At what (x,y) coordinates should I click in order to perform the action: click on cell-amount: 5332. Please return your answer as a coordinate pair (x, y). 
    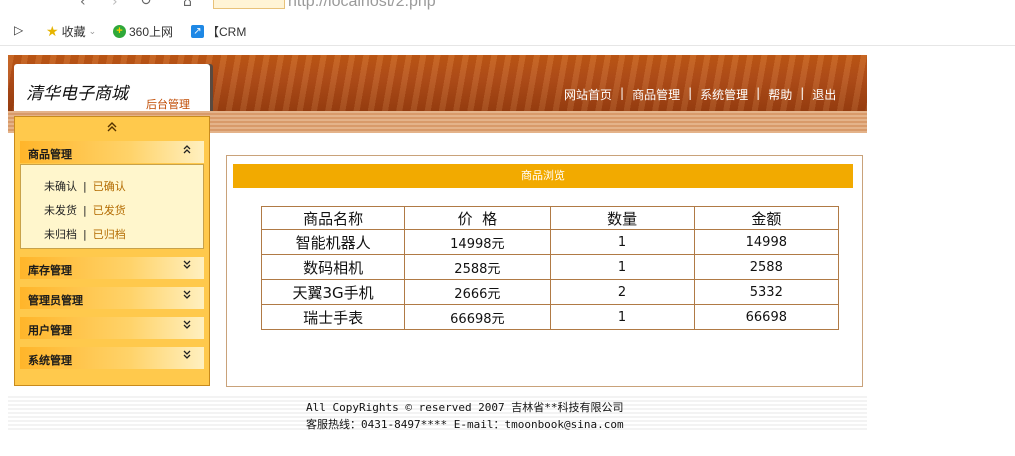
    Looking at the image, I should click on (766, 292).